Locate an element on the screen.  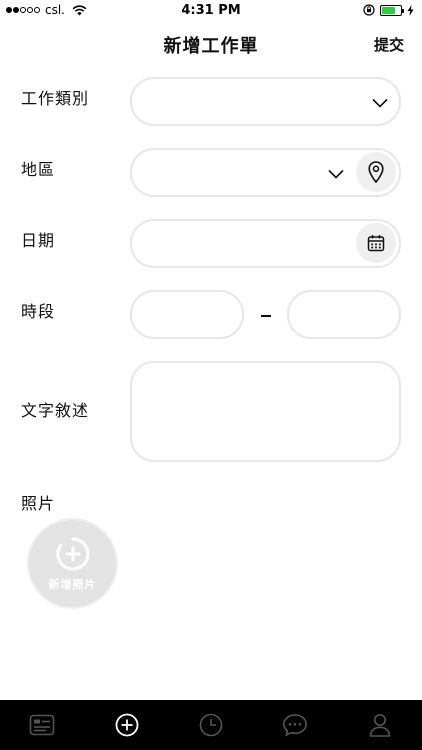
charging-icon is located at coordinates (410, 10).